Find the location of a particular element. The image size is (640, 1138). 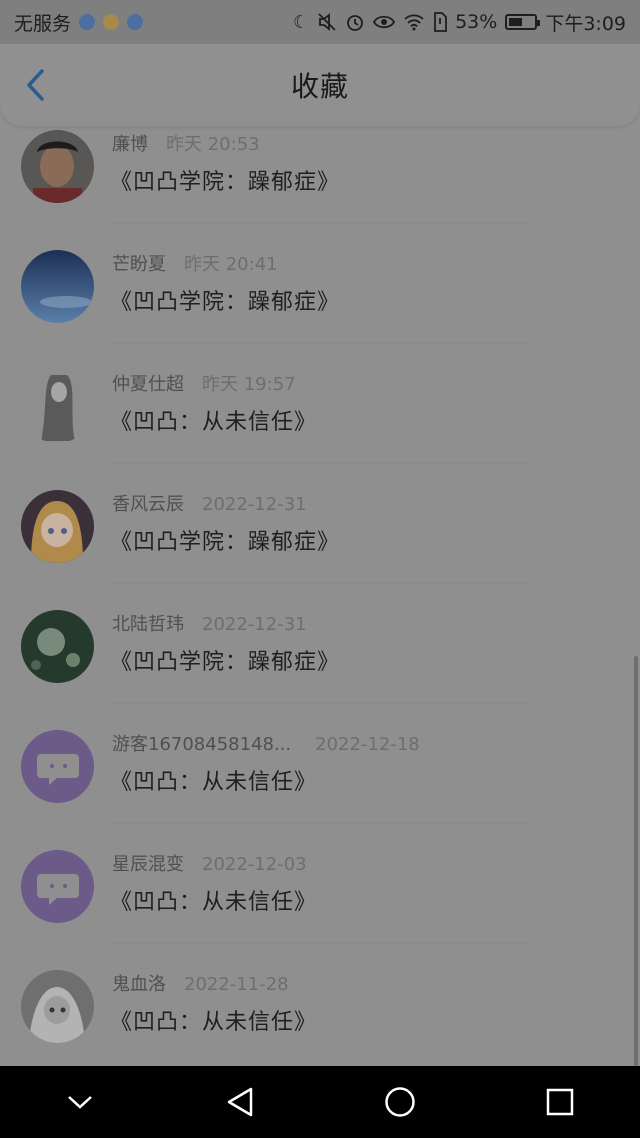

recents-square-icon is located at coordinates (560, 1102).